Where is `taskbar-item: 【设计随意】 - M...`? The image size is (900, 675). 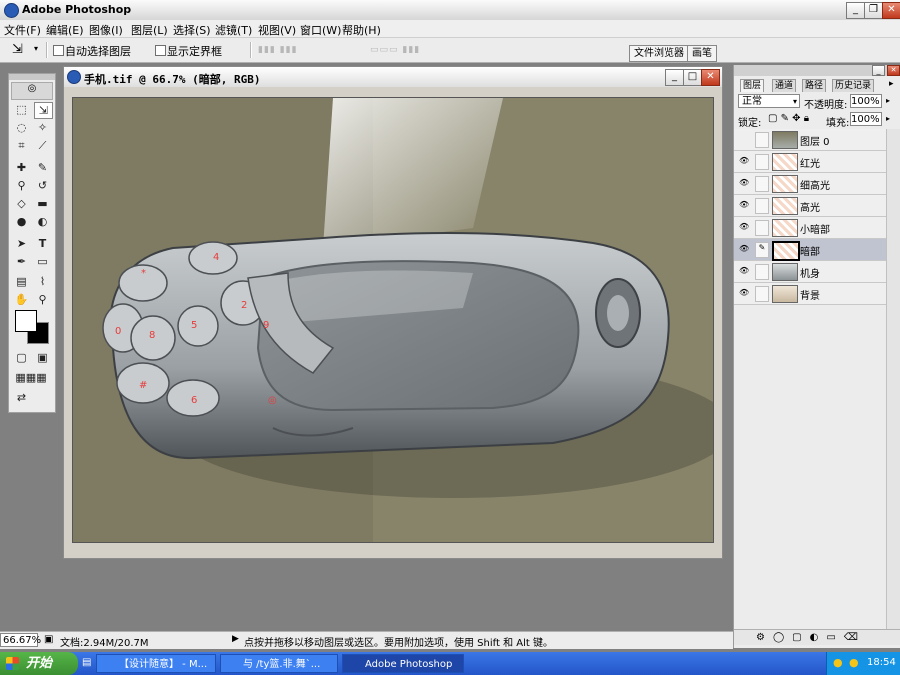 taskbar-item: 【设计随意】 - M... is located at coordinates (156, 663).